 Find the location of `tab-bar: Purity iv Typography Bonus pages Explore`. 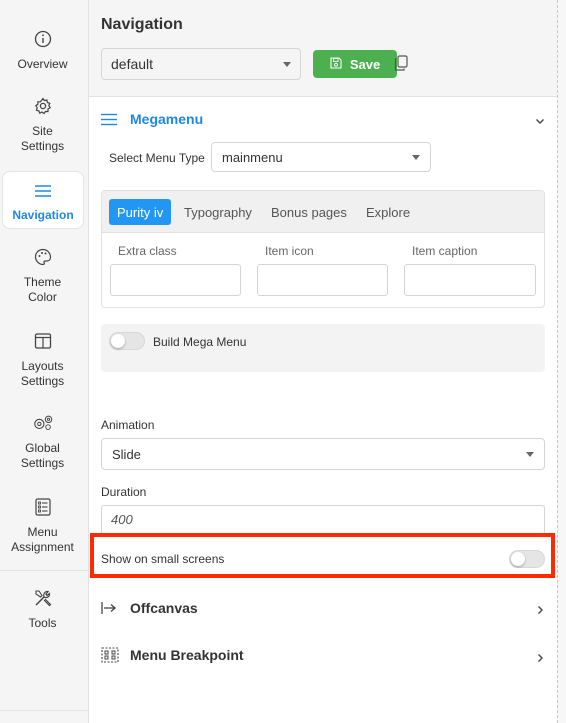

tab-bar: Purity iv Typography Bonus pages Explore is located at coordinates (323, 212).